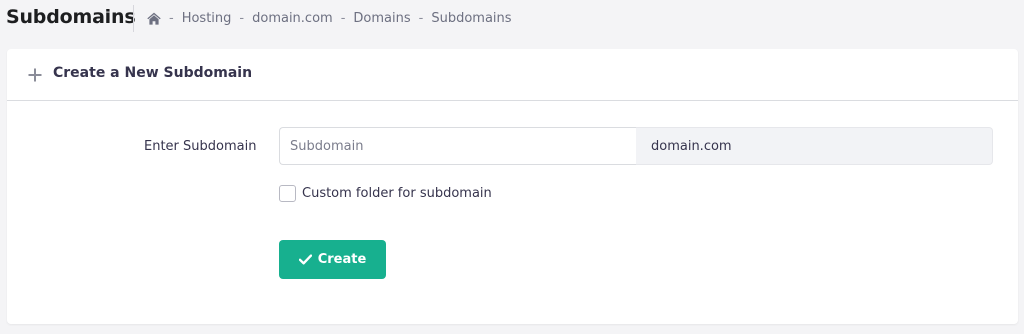 Image resolution: width=1024 pixels, height=334 pixels. Describe the element at coordinates (154, 18) in the screenshot. I see `home-icon` at that location.